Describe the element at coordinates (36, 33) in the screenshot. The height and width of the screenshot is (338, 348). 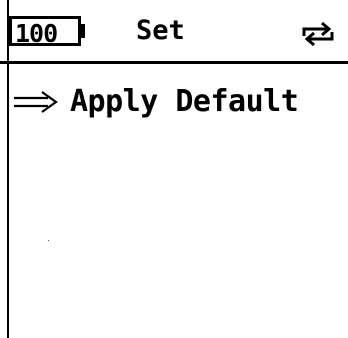
I see `battery-level-text: 100` at that location.